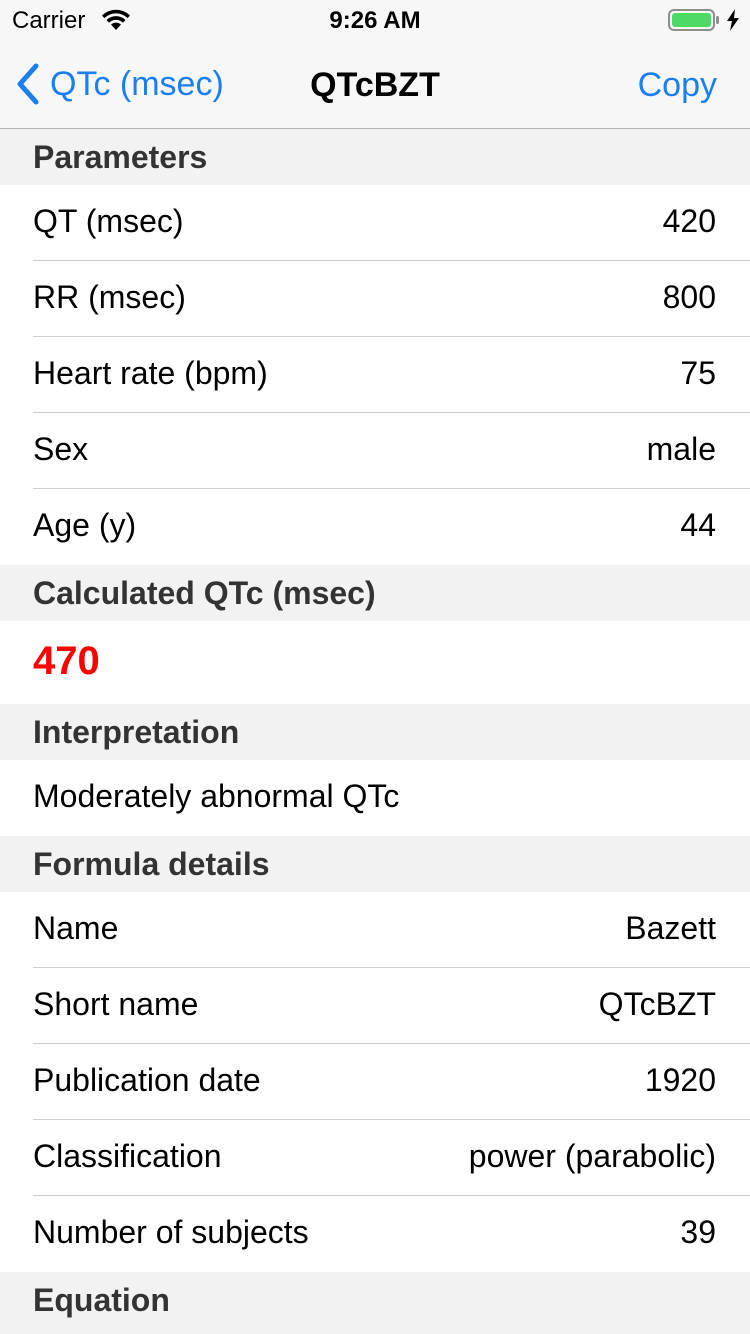 The width and height of the screenshot is (750, 1334). I want to click on calculated-qtc-value: 470, so click(66, 661).